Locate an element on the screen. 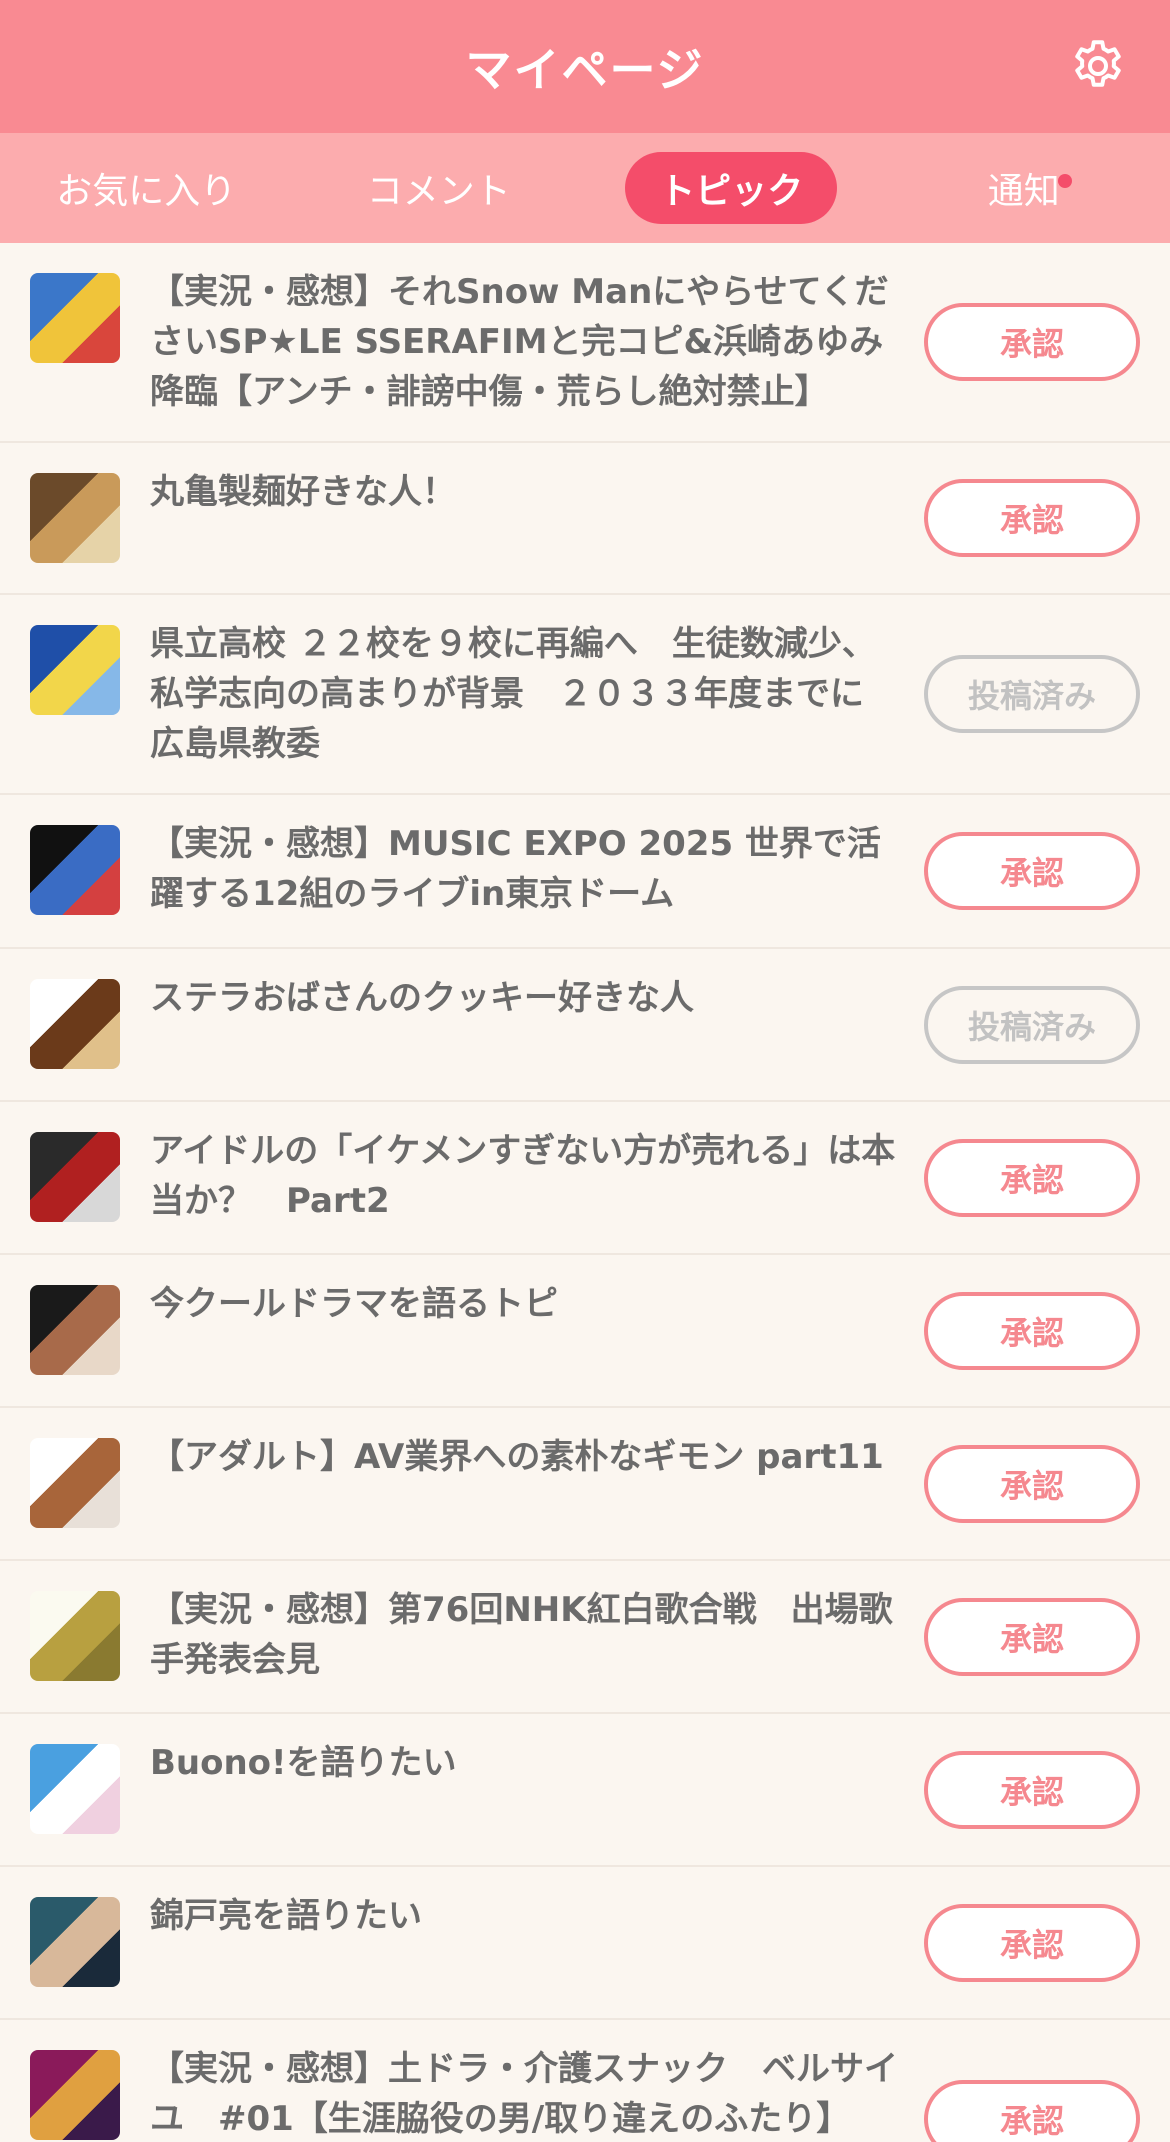  topic-row: アイドルの「イケメンすぎない方が売れる」は本当か？ Part2 承認 is located at coordinates (585, 1178).